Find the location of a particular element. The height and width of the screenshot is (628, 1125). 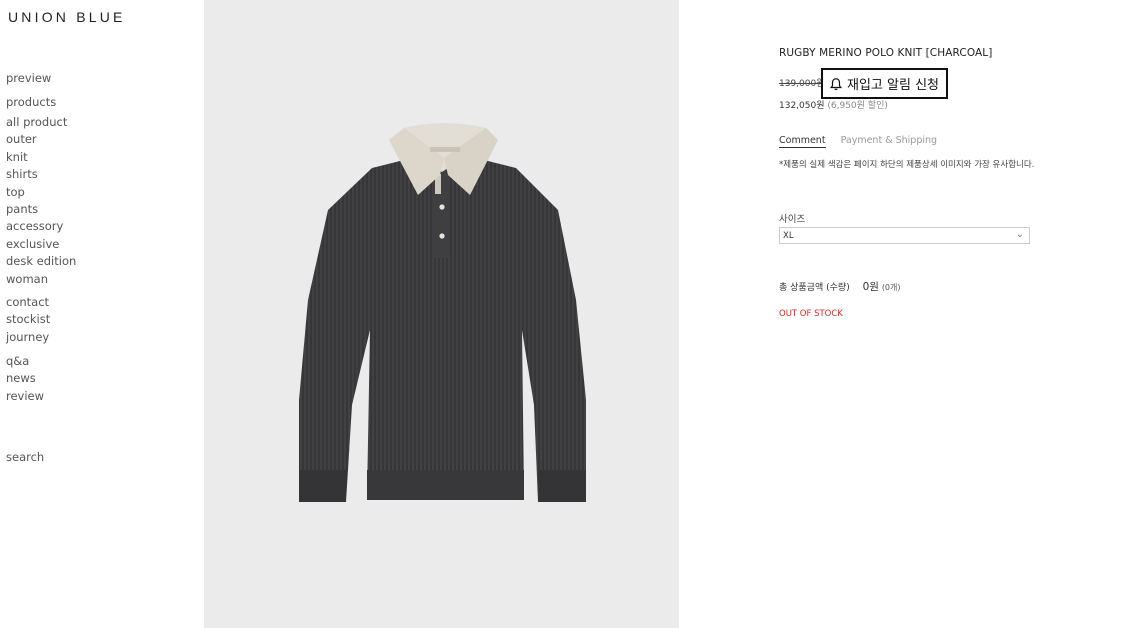

search-nav: search is located at coordinates (25, 457).